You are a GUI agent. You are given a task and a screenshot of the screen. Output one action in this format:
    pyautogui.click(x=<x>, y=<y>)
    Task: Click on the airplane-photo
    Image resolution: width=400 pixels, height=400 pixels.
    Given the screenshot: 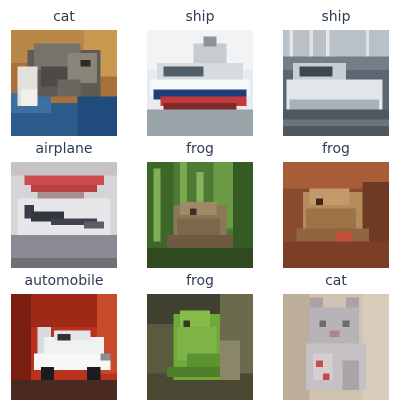 What is the action you would take?
    pyautogui.click(x=64, y=215)
    